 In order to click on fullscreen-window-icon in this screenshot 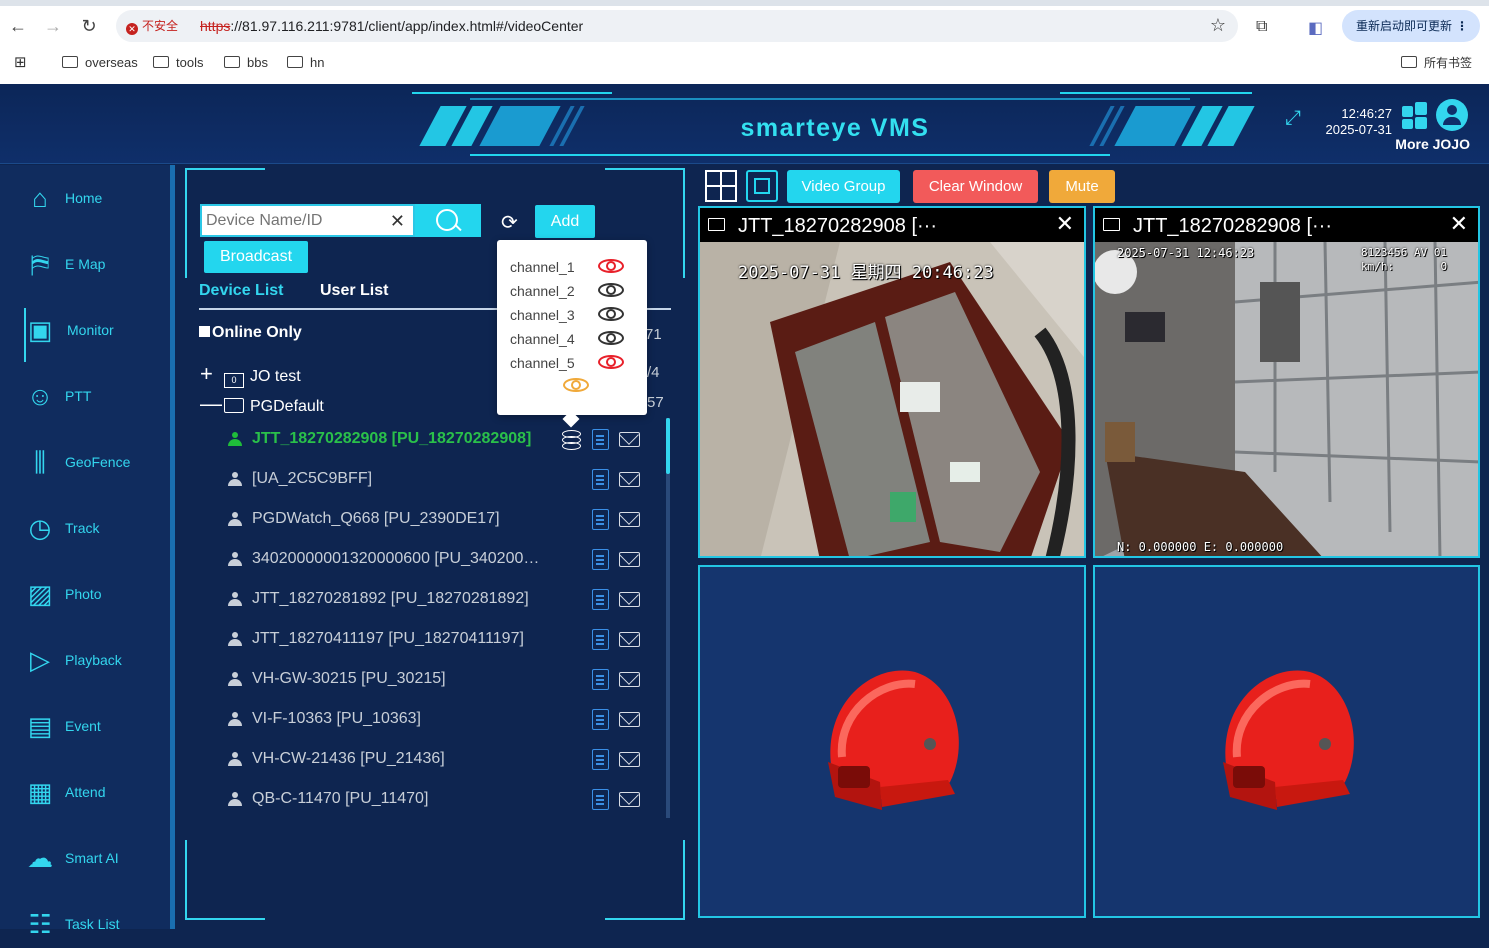, I will do `click(762, 186)`.